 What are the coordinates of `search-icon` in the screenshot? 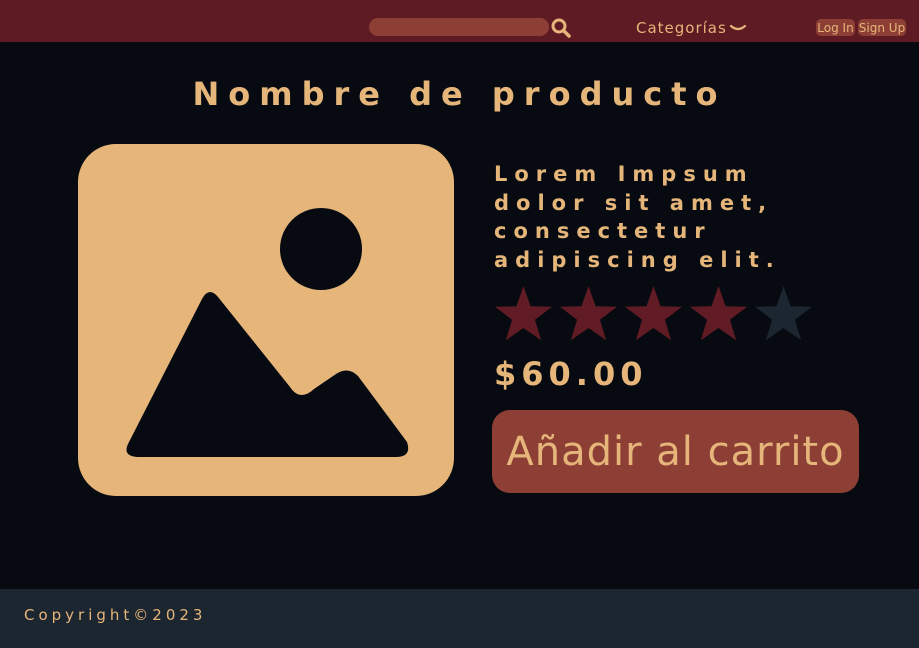 It's located at (561, 28).